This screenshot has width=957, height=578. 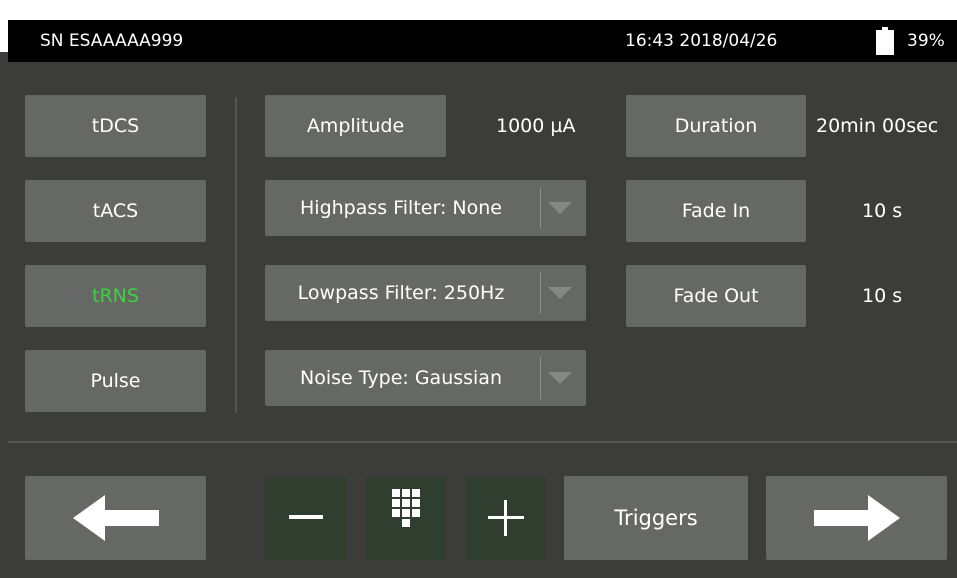 I want to click on fade-out-button: Fade Out, so click(x=716, y=296).